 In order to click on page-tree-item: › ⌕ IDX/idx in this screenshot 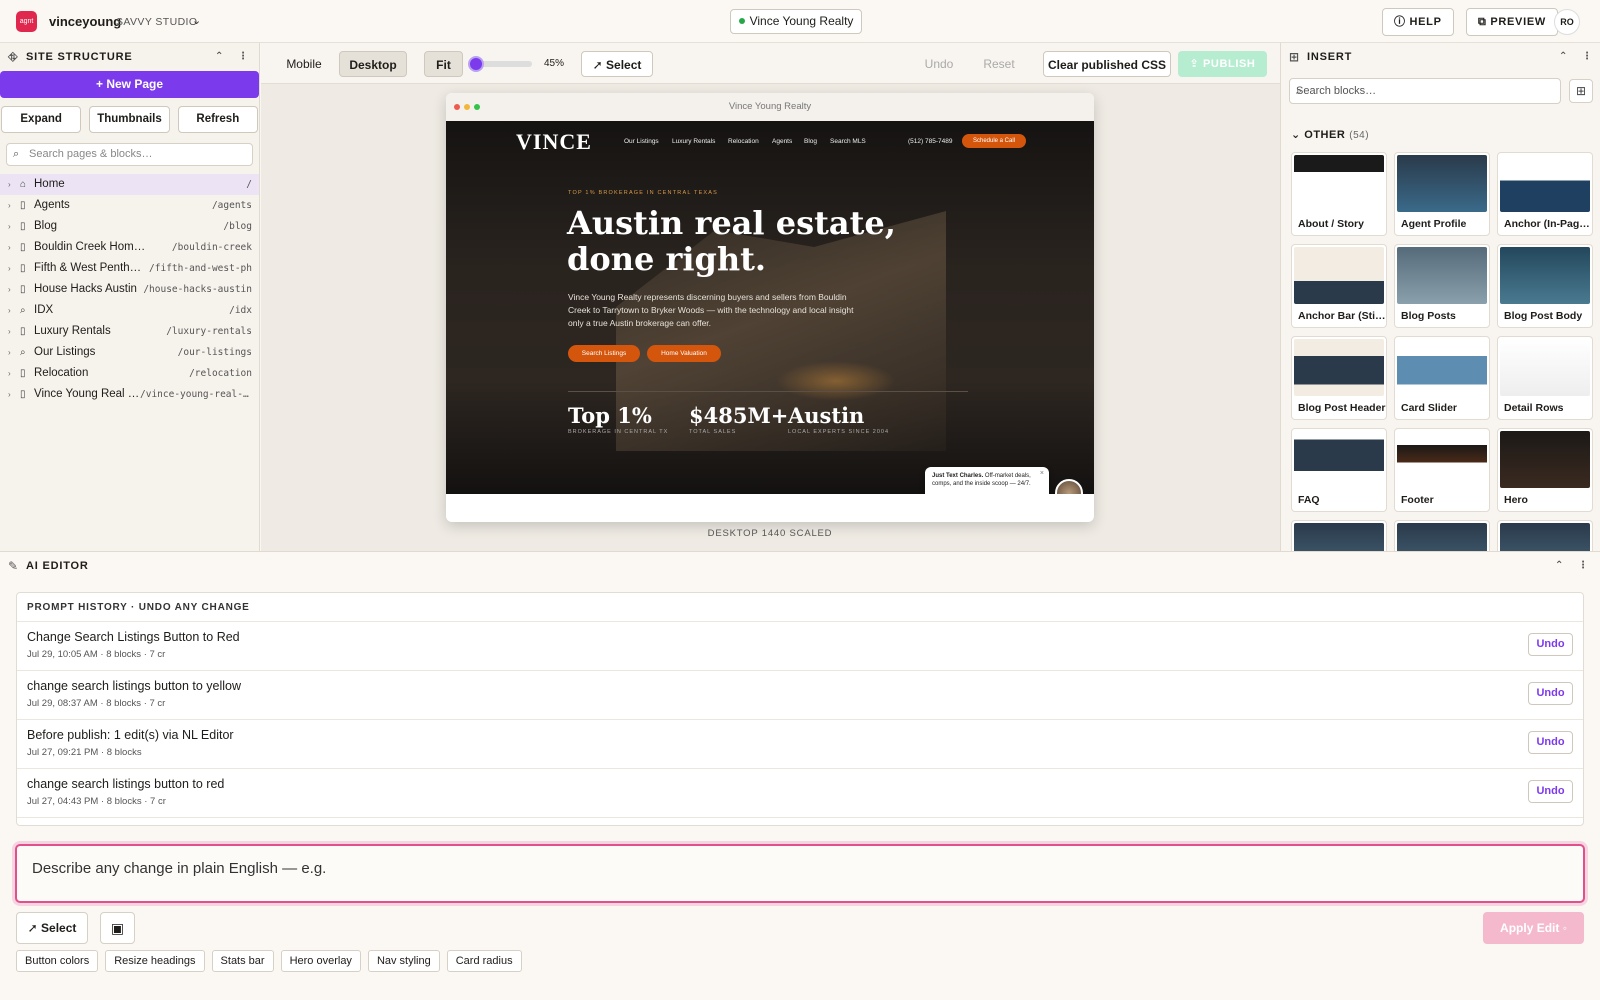, I will do `click(129, 310)`.